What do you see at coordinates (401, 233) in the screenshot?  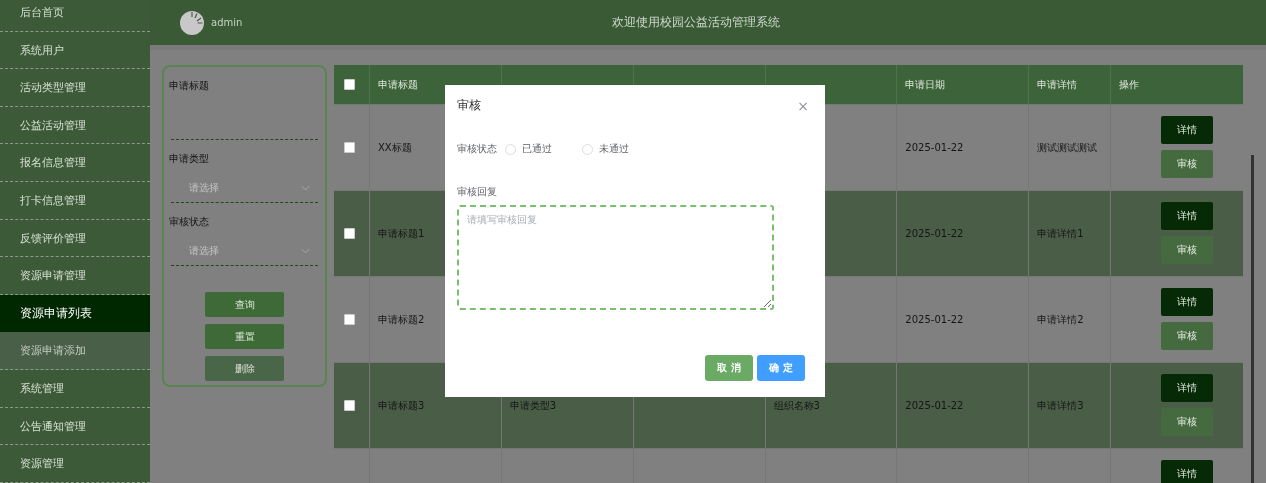 I see `table-cell: 申请标题1` at bounding box center [401, 233].